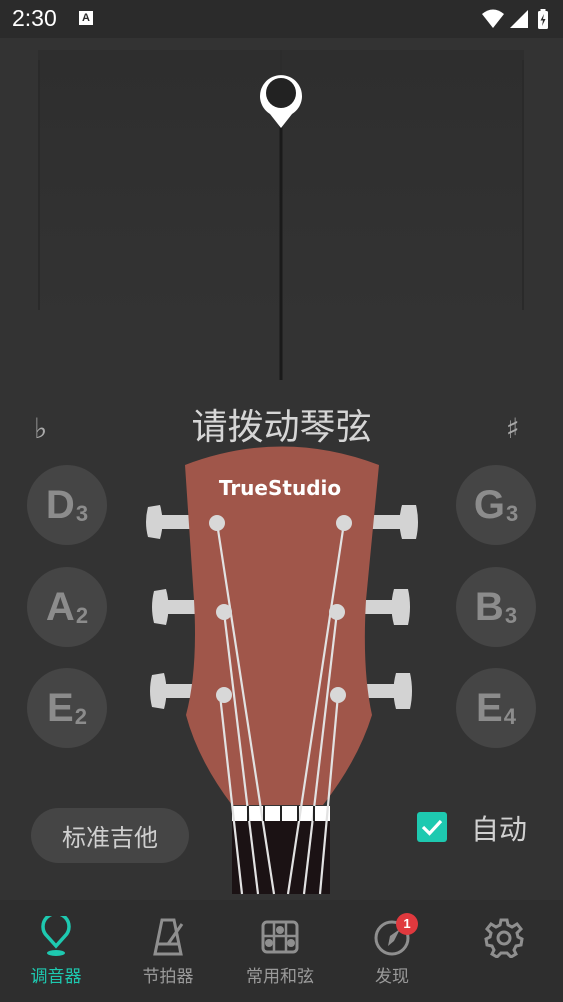  Describe the element at coordinates (392, 977) in the screenshot. I see `nav-label-discover: 发现` at that location.